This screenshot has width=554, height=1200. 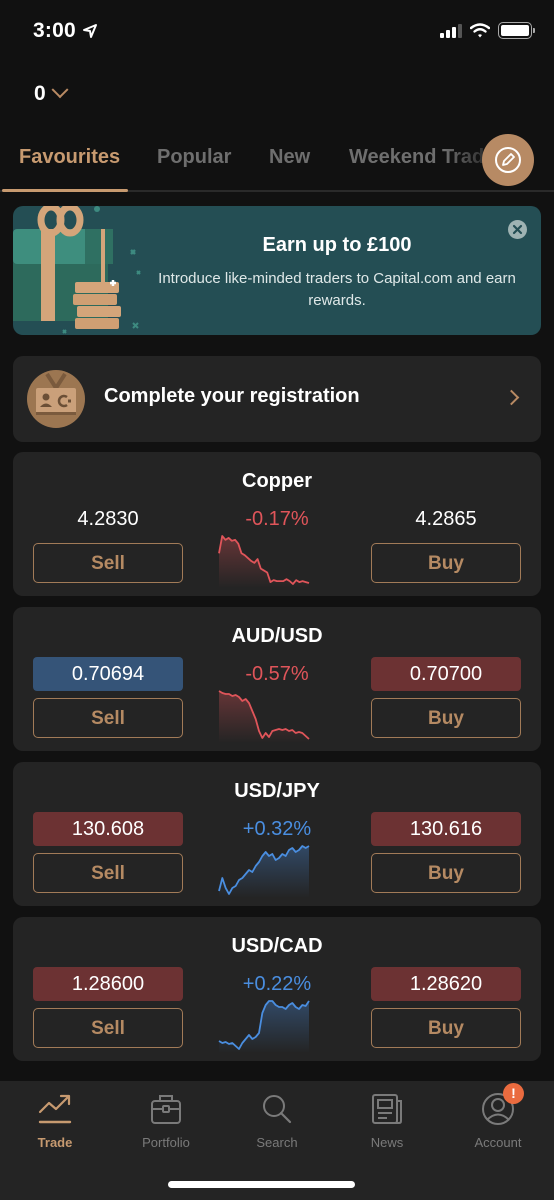 I want to click on chevron-right-icon, so click(x=511, y=397).